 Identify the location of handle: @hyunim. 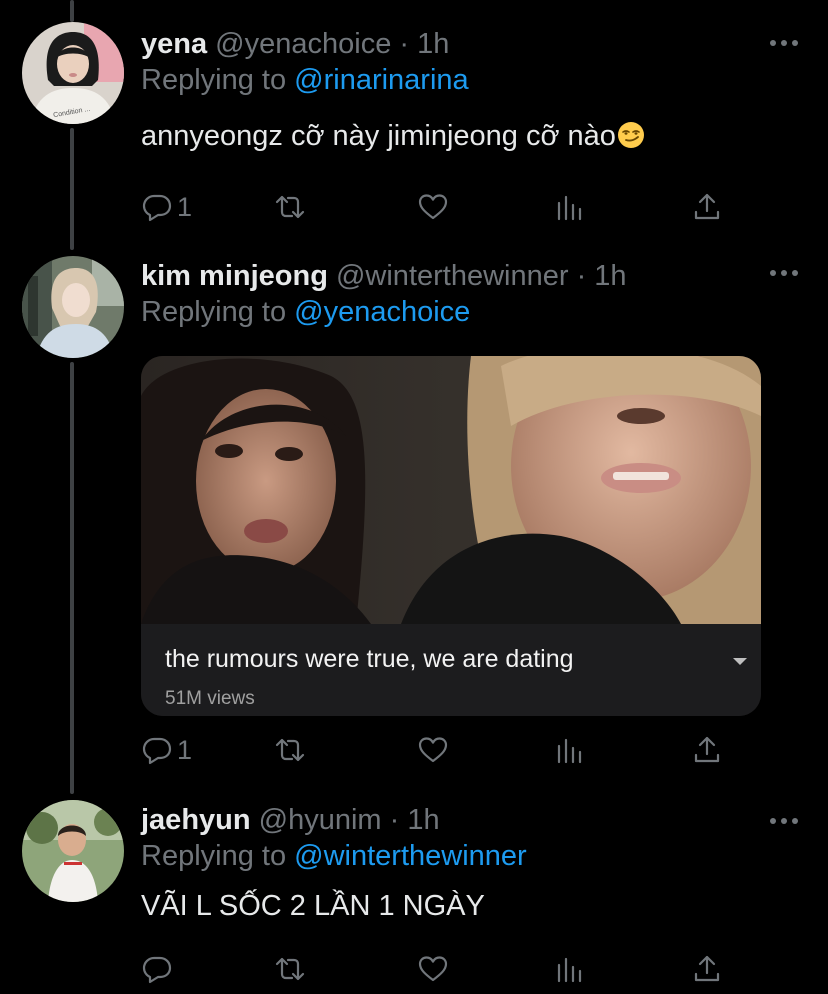
(320, 820).